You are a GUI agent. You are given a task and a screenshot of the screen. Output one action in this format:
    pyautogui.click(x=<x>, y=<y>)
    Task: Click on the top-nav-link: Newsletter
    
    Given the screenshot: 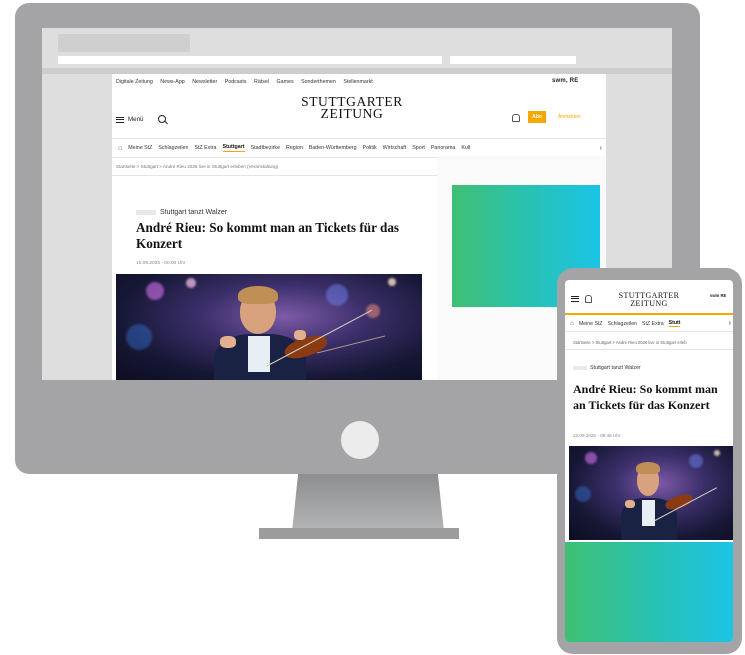 What is the action you would take?
    pyautogui.click(x=204, y=82)
    